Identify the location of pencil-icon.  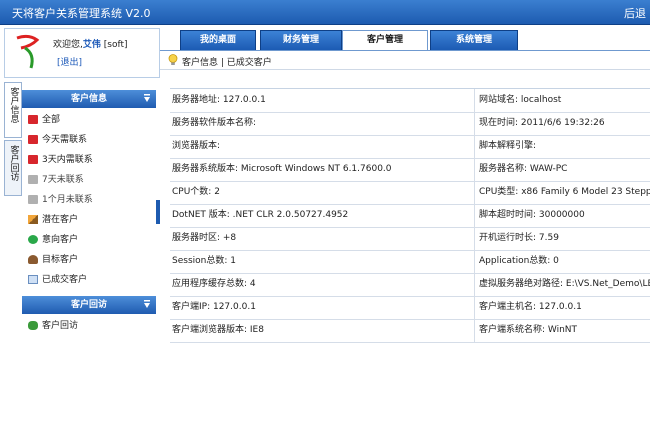
(33, 219).